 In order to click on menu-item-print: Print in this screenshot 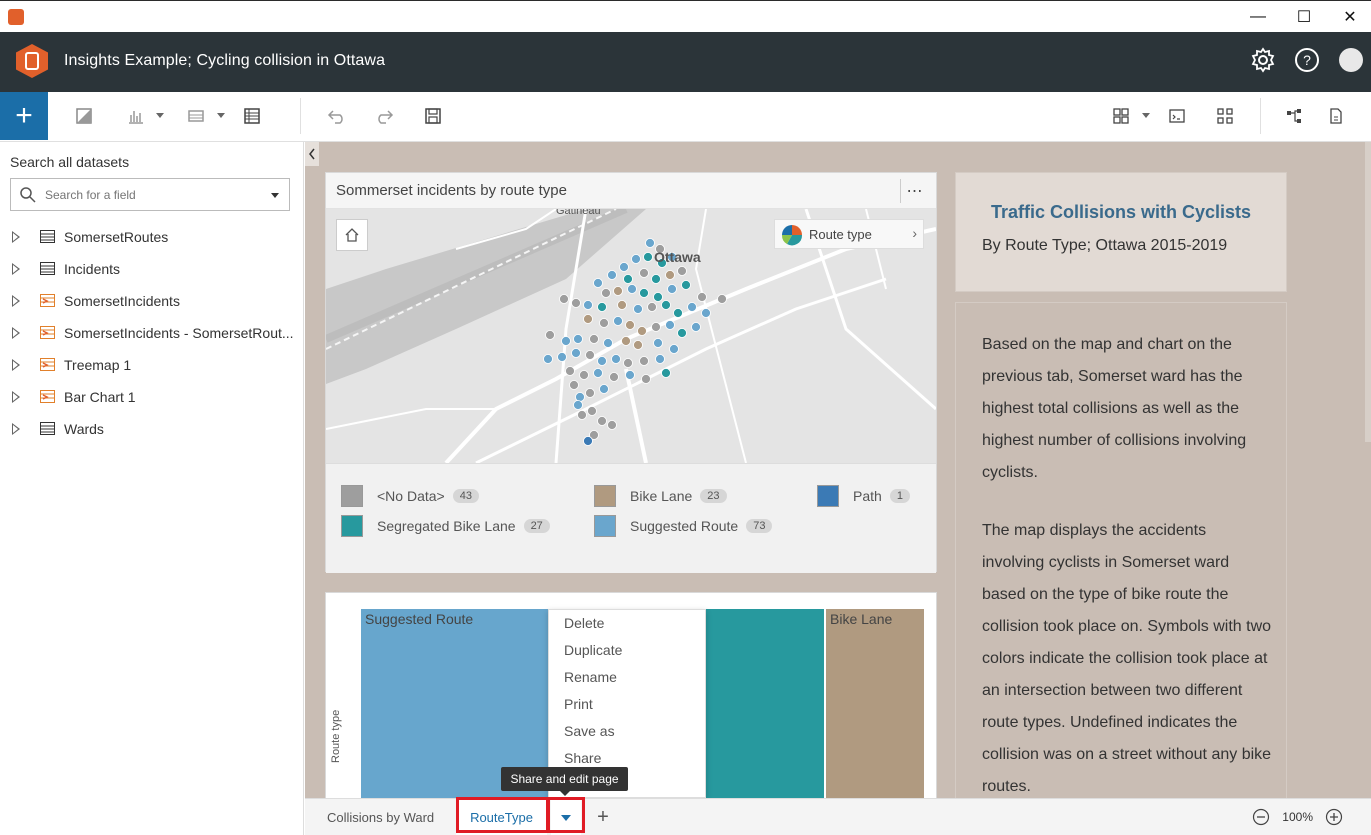, I will do `click(578, 704)`.